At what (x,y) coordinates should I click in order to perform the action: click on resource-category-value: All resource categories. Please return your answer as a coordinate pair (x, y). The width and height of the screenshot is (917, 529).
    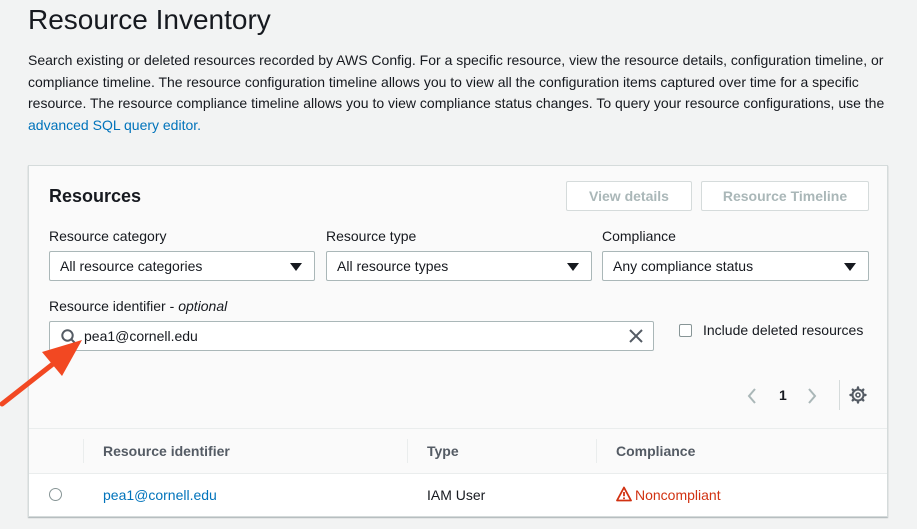
    Looking at the image, I should click on (131, 266).